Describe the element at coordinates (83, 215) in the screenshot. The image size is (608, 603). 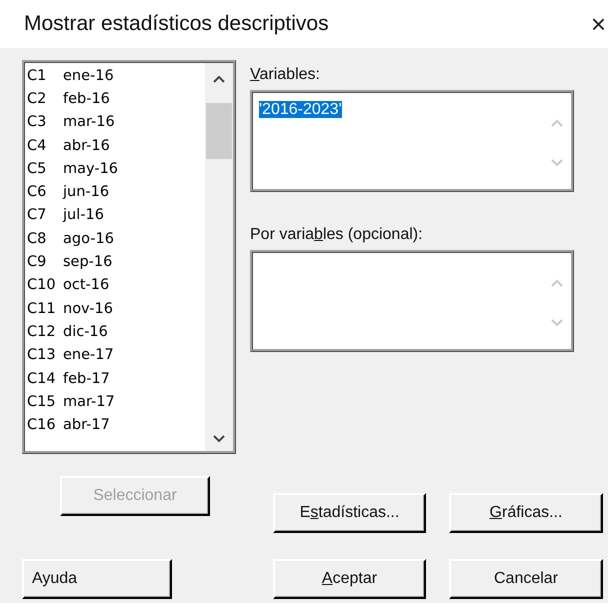
I see `column-name: jul-16` at that location.